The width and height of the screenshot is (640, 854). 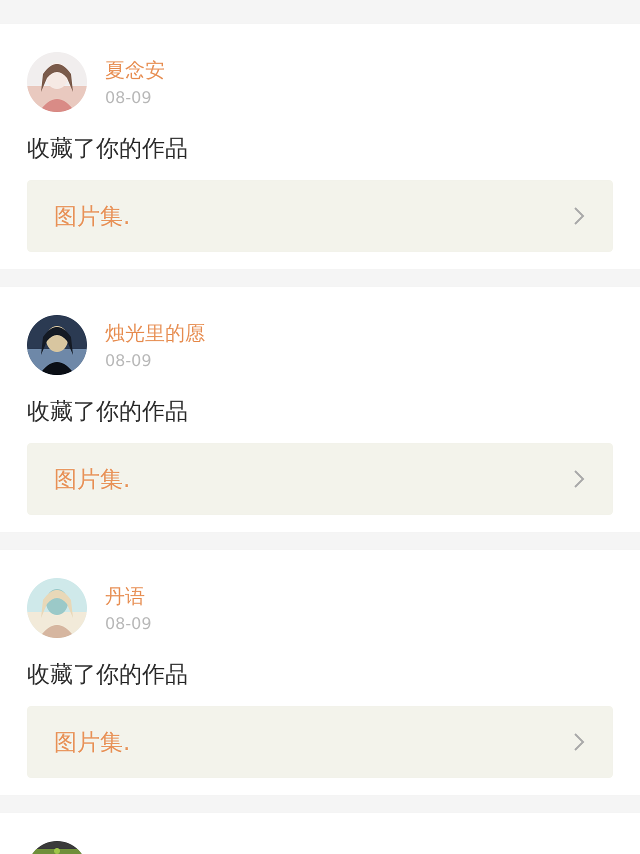 What do you see at coordinates (135, 70) in the screenshot?
I see `user-name: 夏念安` at bounding box center [135, 70].